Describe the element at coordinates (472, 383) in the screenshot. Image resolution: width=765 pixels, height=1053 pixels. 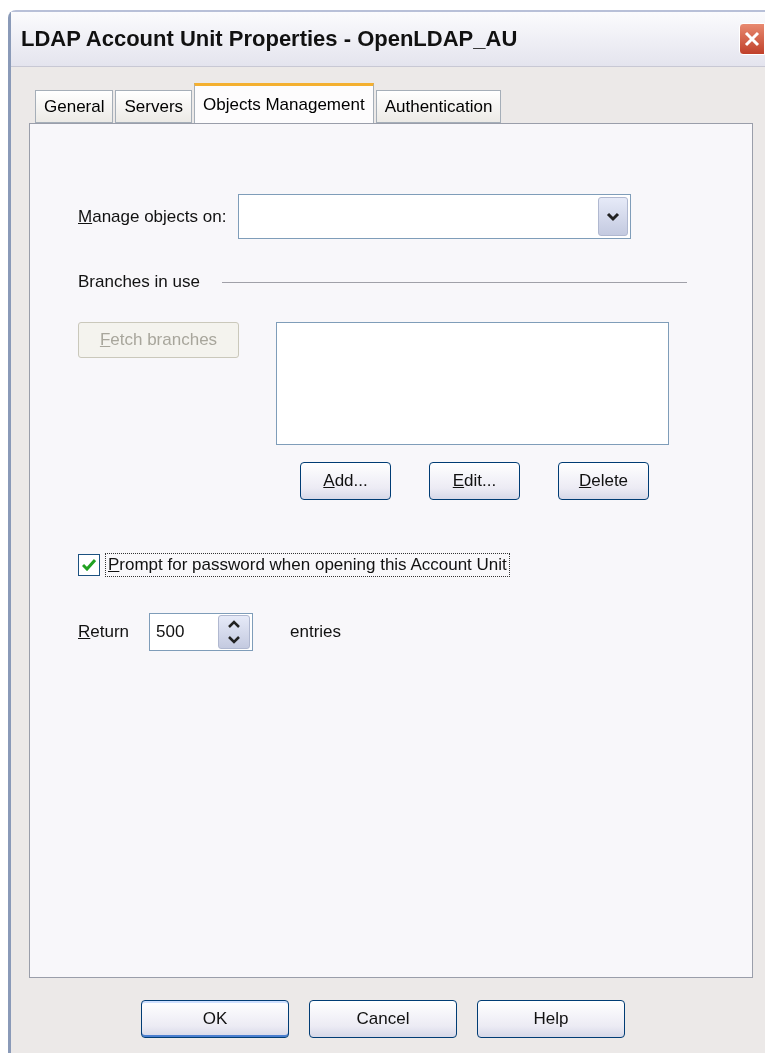
I see `branches-list` at that location.